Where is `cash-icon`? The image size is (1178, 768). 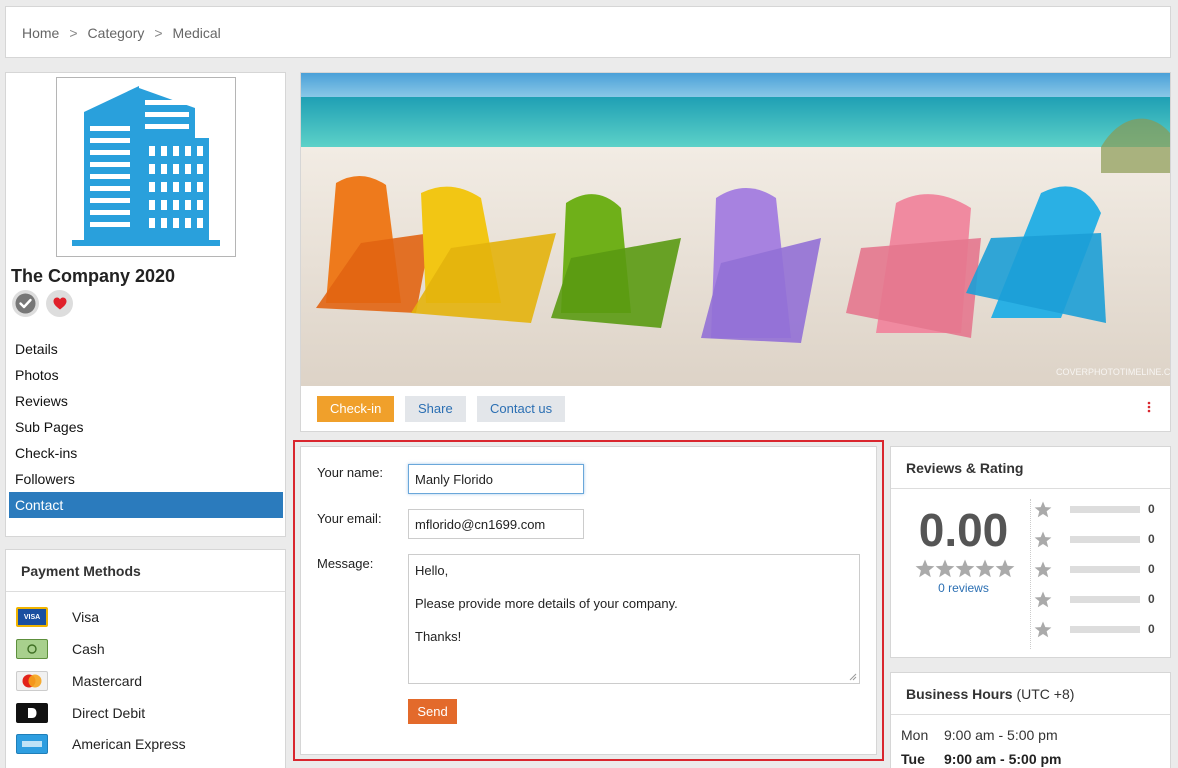 cash-icon is located at coordinates (32, 649).